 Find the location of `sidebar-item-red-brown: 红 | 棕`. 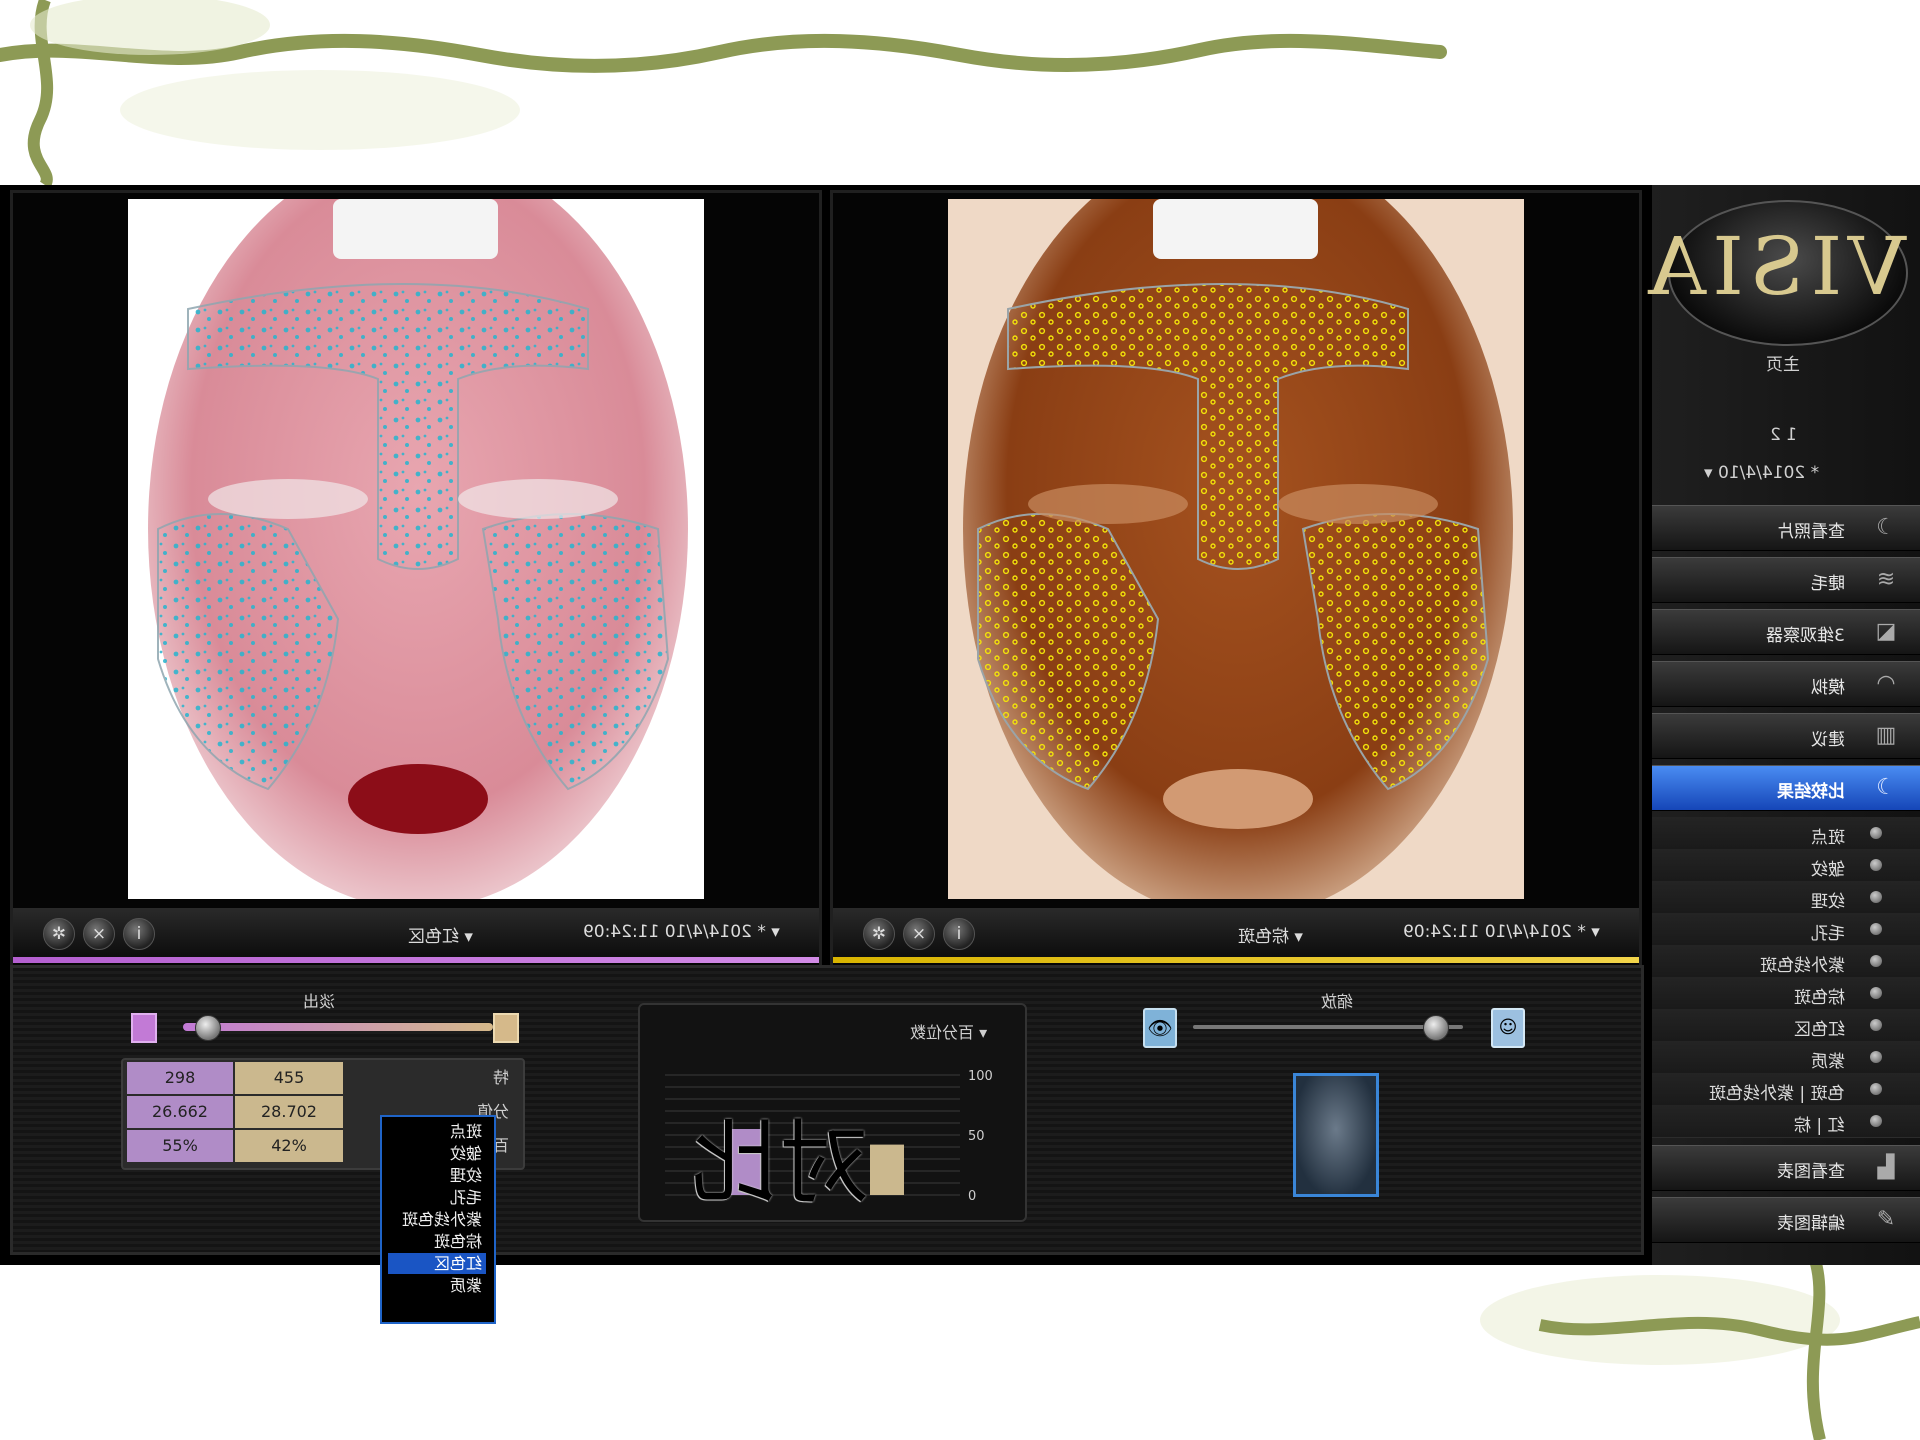

sidebar-item-red-brown: 红 | 棕 is located at coordinates (1786, 1121).